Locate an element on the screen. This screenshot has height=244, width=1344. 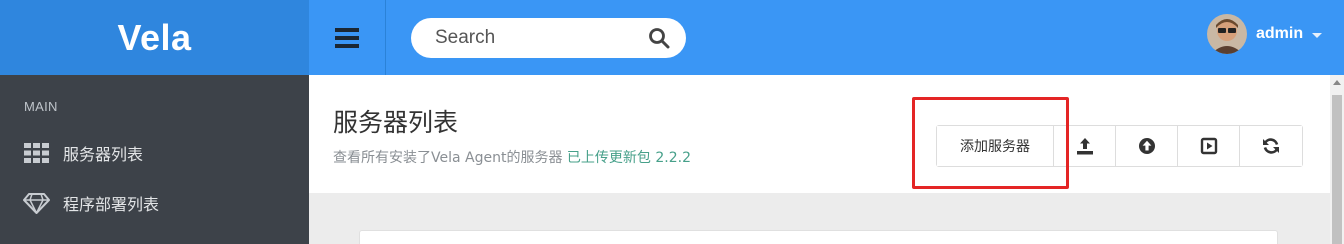
upgrade-button is located at coordinates (1147, 146).